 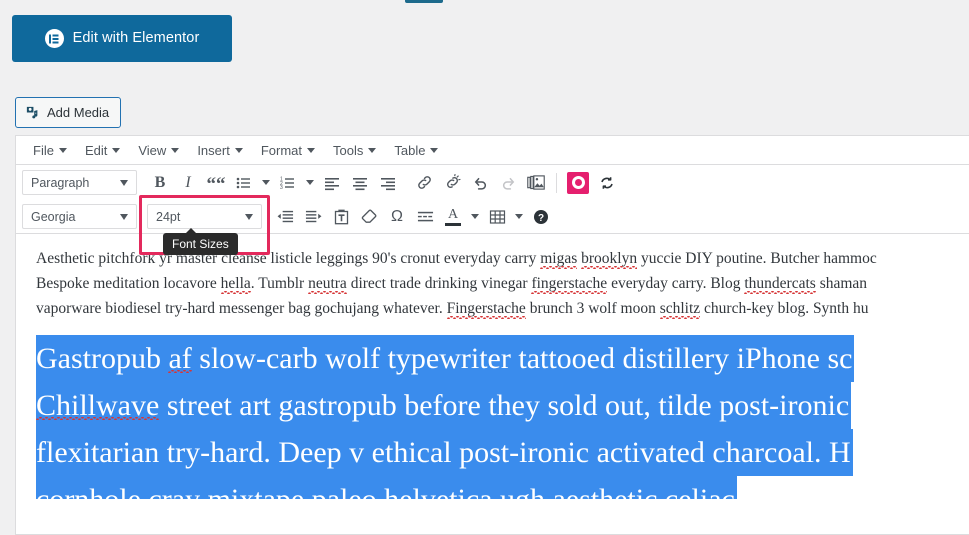 I want to click on bullet-list-button, so click(x=244, y=183).